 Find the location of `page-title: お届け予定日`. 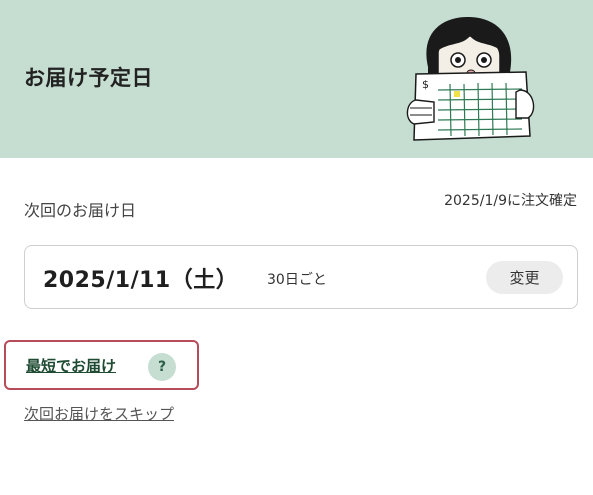

page-title: お届け予定日 is located at coordinates (88, 78).